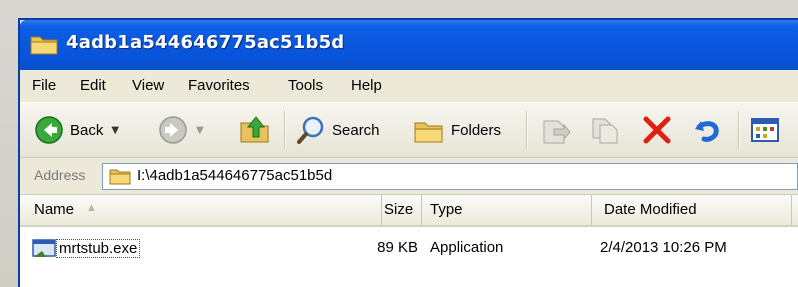 This screenshot has height=287, width=798. I want to click on file-type: Application, so click(467, 247).